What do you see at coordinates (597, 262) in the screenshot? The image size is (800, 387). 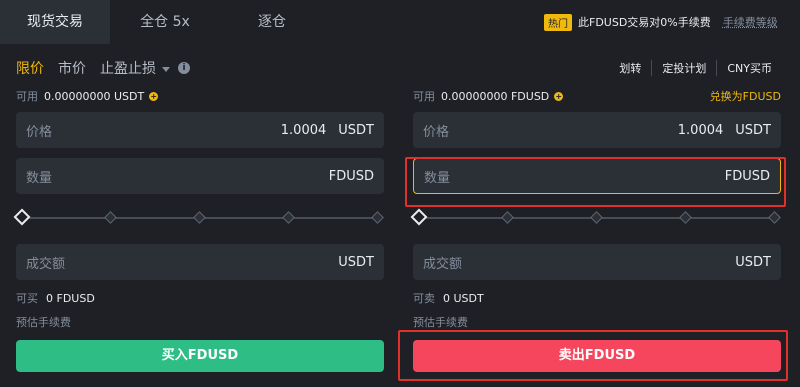 I see `sell-total-input: 成交额 USDT` at bounding box center [597, 262].